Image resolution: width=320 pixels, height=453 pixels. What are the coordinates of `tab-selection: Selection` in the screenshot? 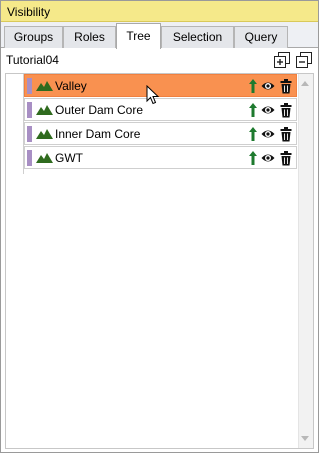 It's located at (197, 37).